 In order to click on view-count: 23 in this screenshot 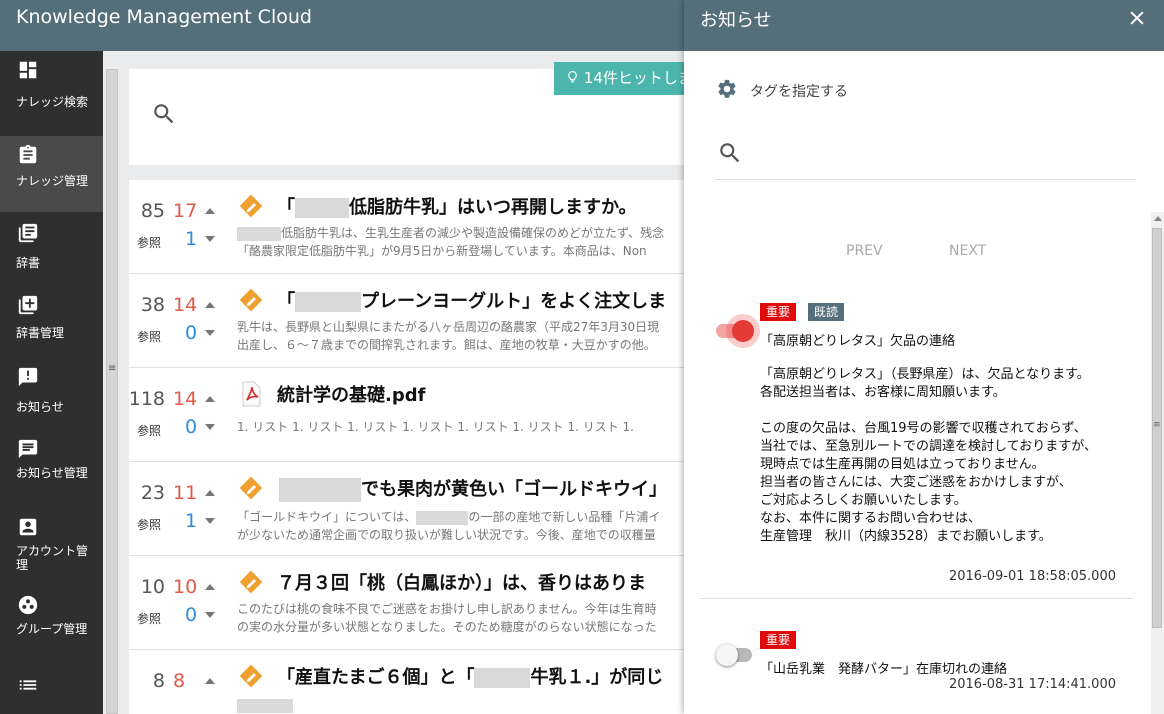, I will do `click(152, 493)`.